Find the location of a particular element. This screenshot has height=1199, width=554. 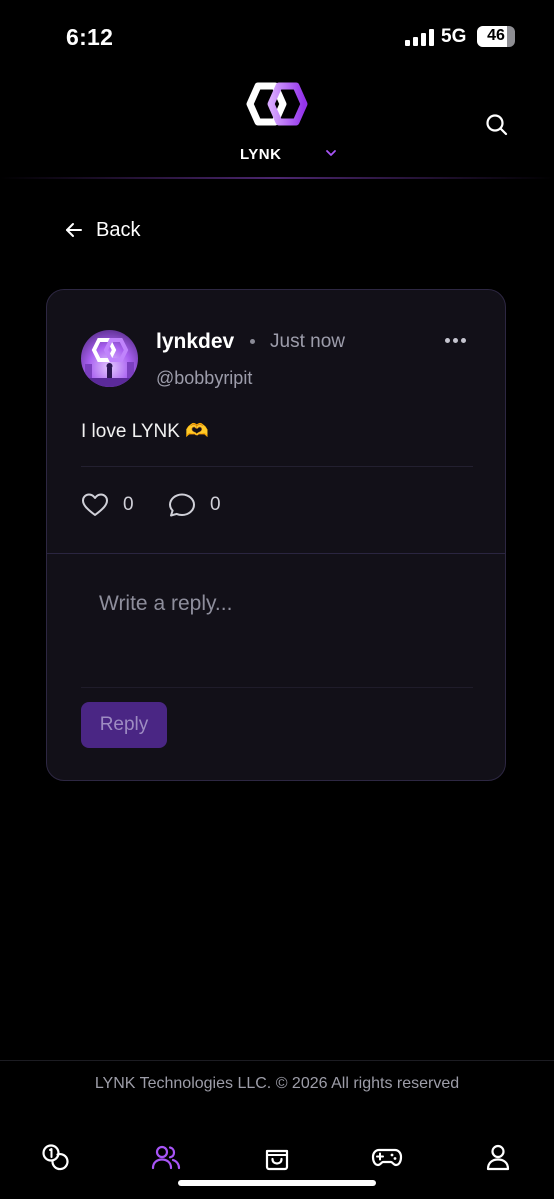

shopping-bag-icon is located at coordinates (277, 1160).